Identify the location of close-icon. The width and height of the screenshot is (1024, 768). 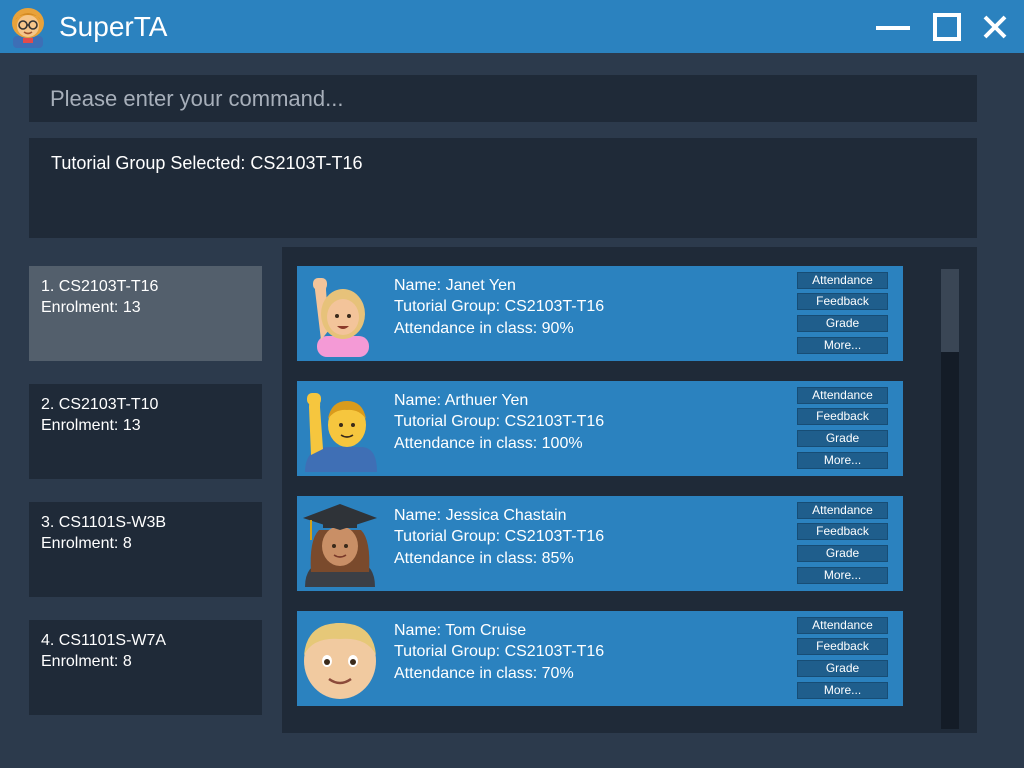
(995, 27).